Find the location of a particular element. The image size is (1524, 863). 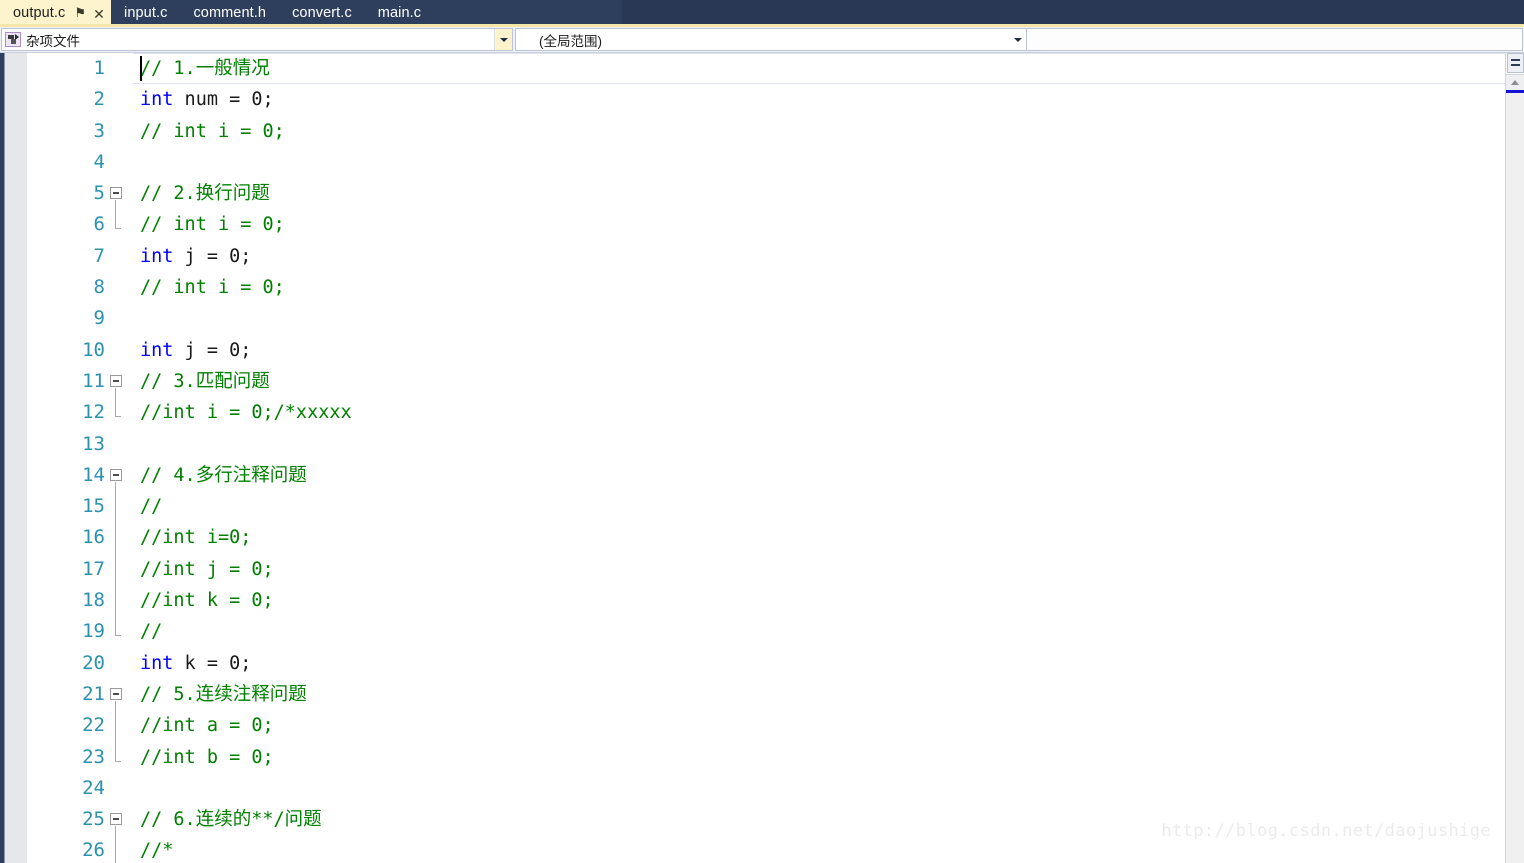

code-token: //* is located at coordinates (157, 851).